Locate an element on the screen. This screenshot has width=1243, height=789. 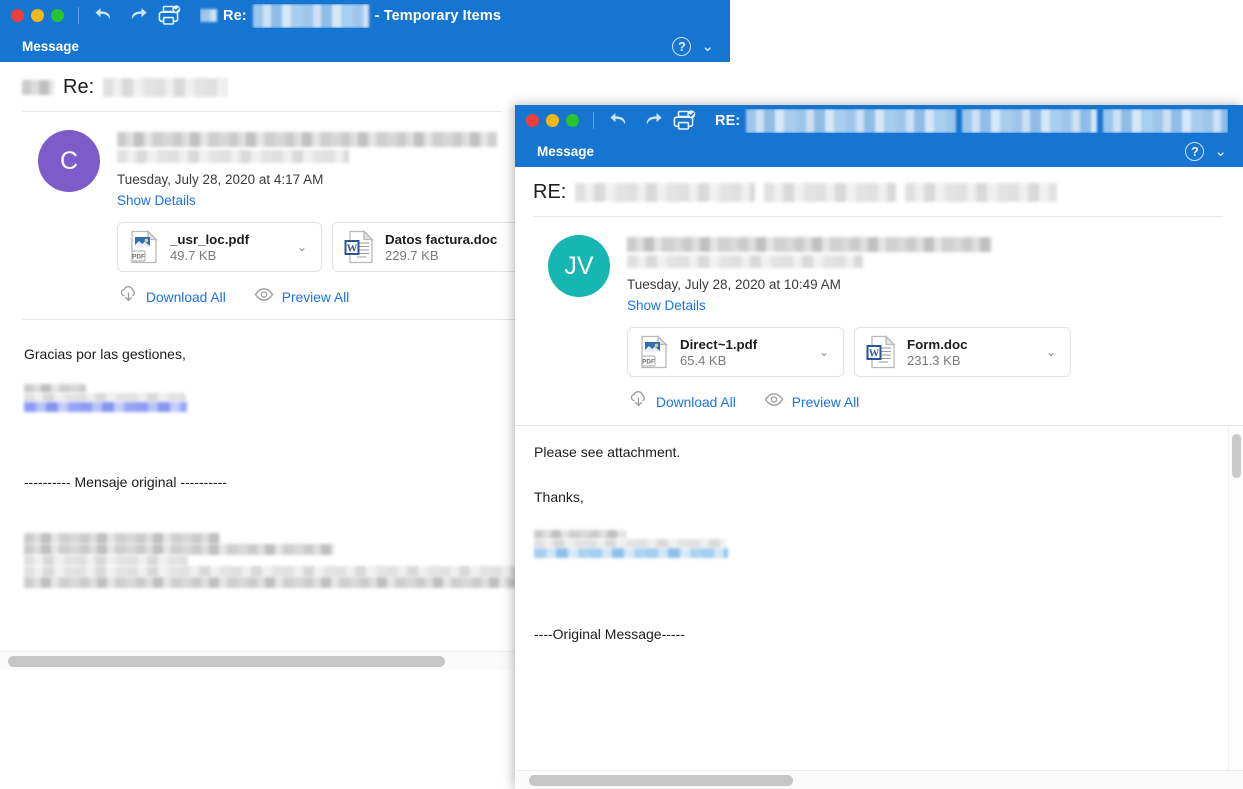
avatar-initials: C is located at coordinates (69, 160).